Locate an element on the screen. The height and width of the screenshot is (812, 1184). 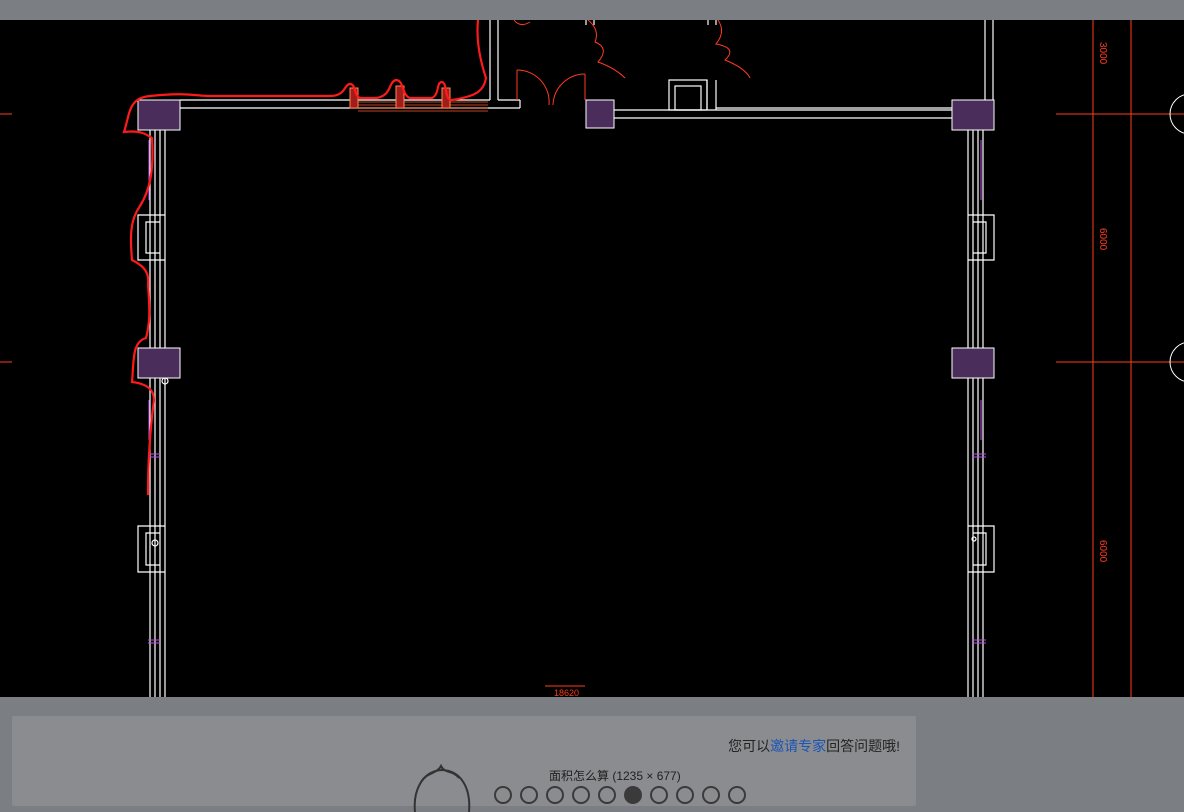
window-hatch is located at coordinates (423, 106).